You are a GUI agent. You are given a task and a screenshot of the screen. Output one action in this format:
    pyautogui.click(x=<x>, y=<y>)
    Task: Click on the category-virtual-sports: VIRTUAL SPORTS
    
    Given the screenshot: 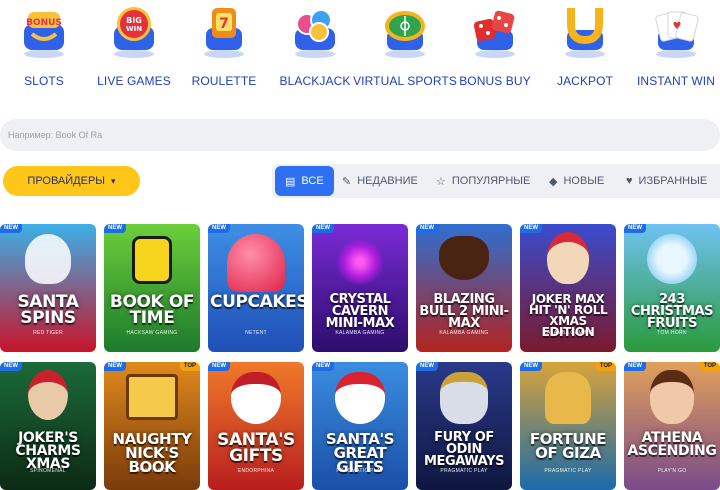 What is the action you would take?
    pyautogui.click(x=405, y=50)
    